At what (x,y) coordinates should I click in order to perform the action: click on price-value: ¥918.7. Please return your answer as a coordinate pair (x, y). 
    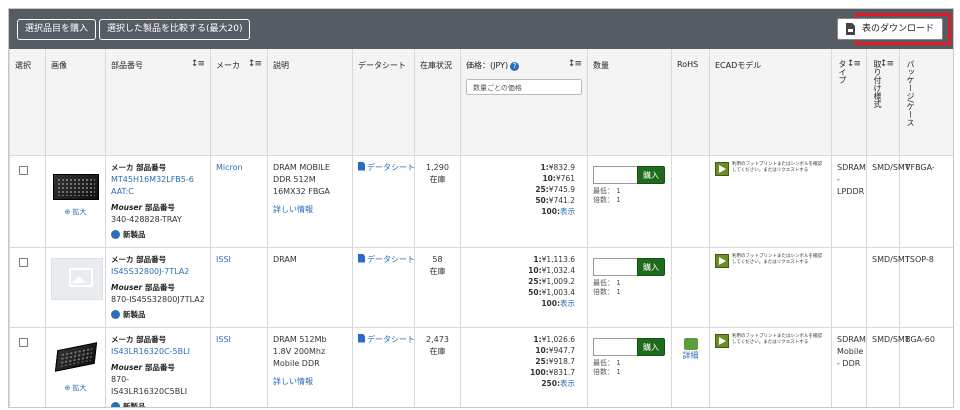
    Looking at the image, I should click on (561, 361).